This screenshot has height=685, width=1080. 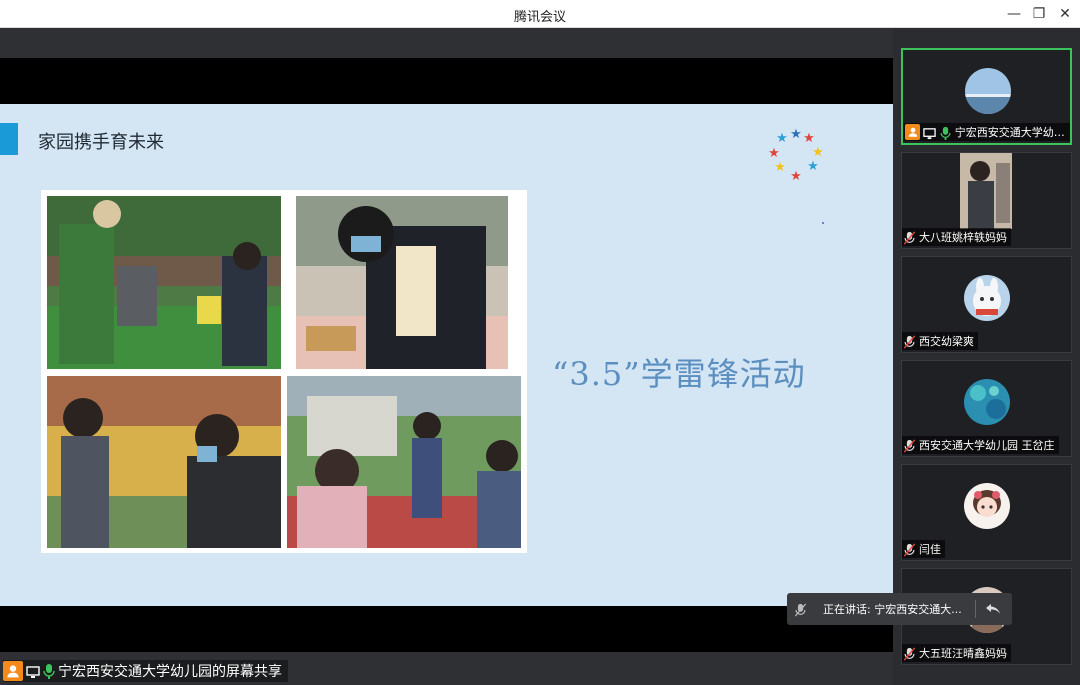 What do you see at coordinates (164, 462) in the screenshot?
I see `photo-handshake` at bounding box center [164, 462].